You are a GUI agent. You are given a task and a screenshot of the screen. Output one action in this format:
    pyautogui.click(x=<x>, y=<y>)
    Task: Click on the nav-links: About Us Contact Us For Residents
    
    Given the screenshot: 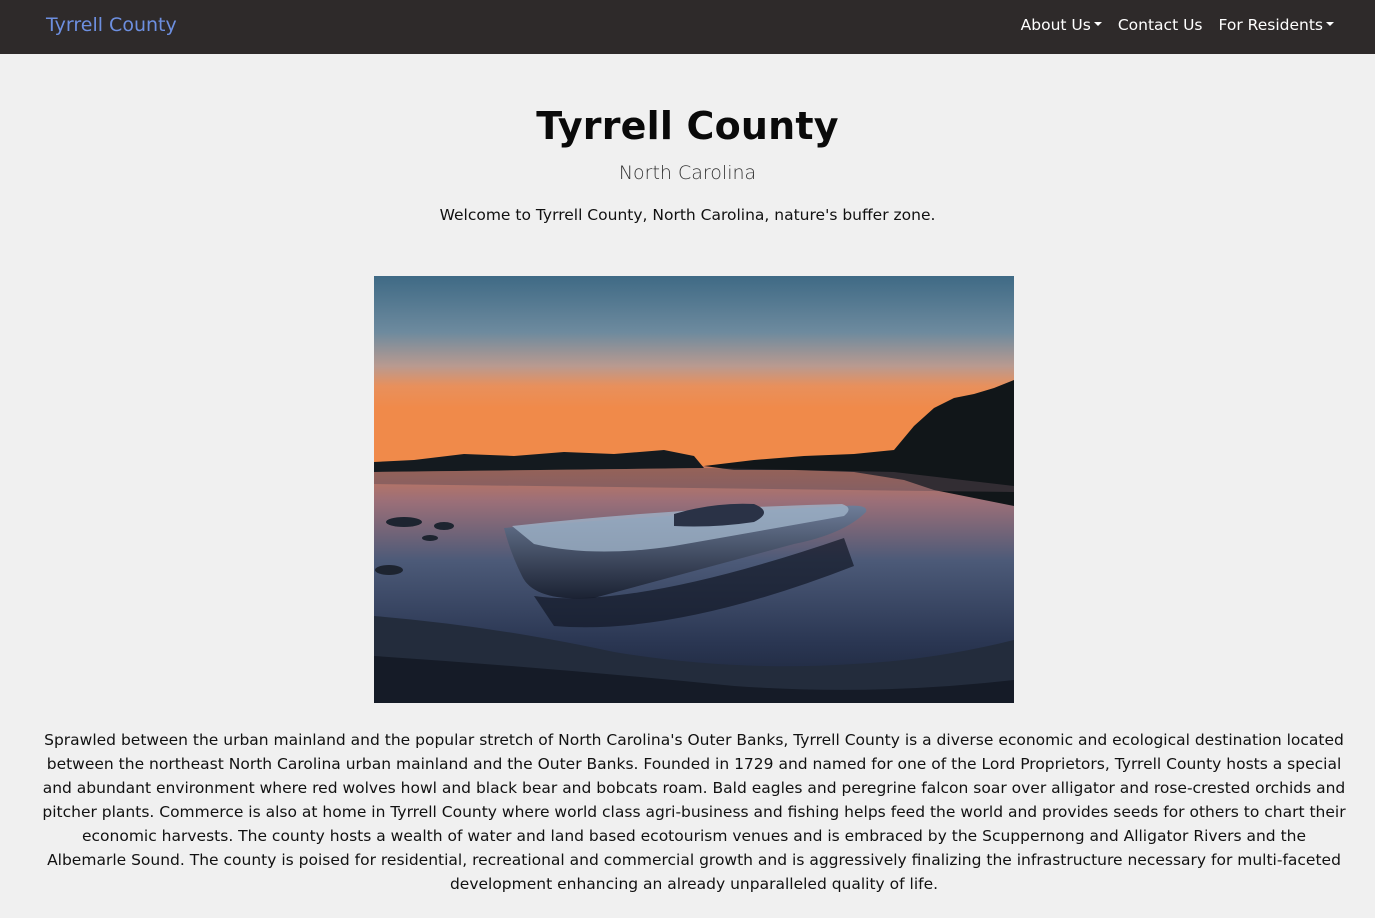 What is the action you would take?
    pyautogui.click(x=1177, y=25)
    